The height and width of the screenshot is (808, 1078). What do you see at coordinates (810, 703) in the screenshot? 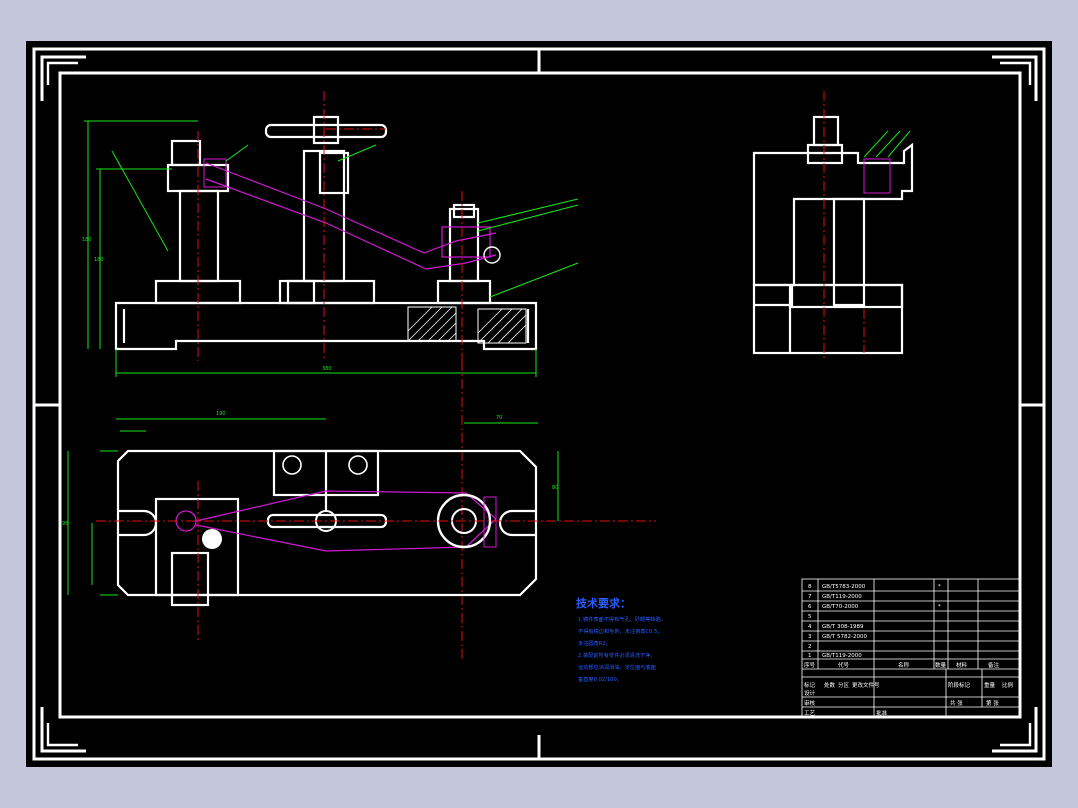
I see `tb-label: 审核` at bounding box center [810, 703].